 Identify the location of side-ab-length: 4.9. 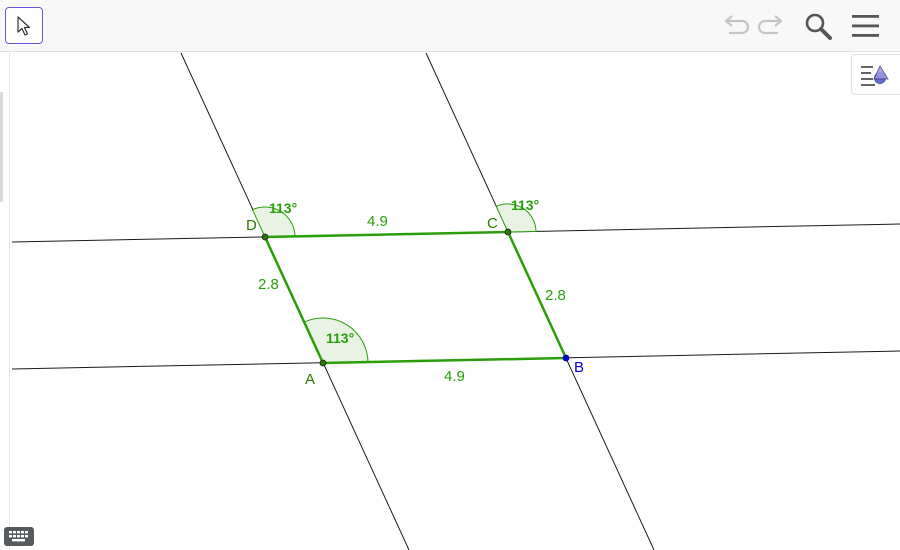
(454, 376).